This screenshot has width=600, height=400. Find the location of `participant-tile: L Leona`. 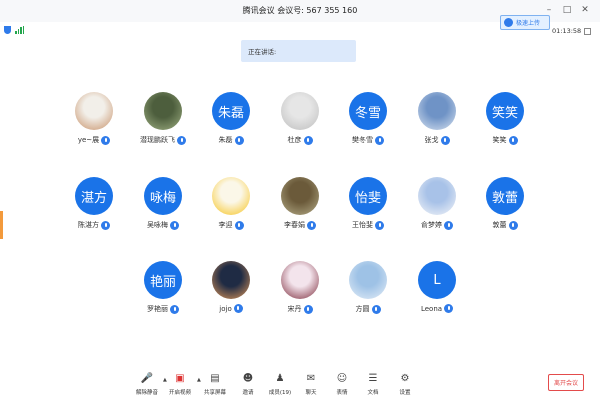

participant-tile: L Leona is located at coordinates (437, 287).